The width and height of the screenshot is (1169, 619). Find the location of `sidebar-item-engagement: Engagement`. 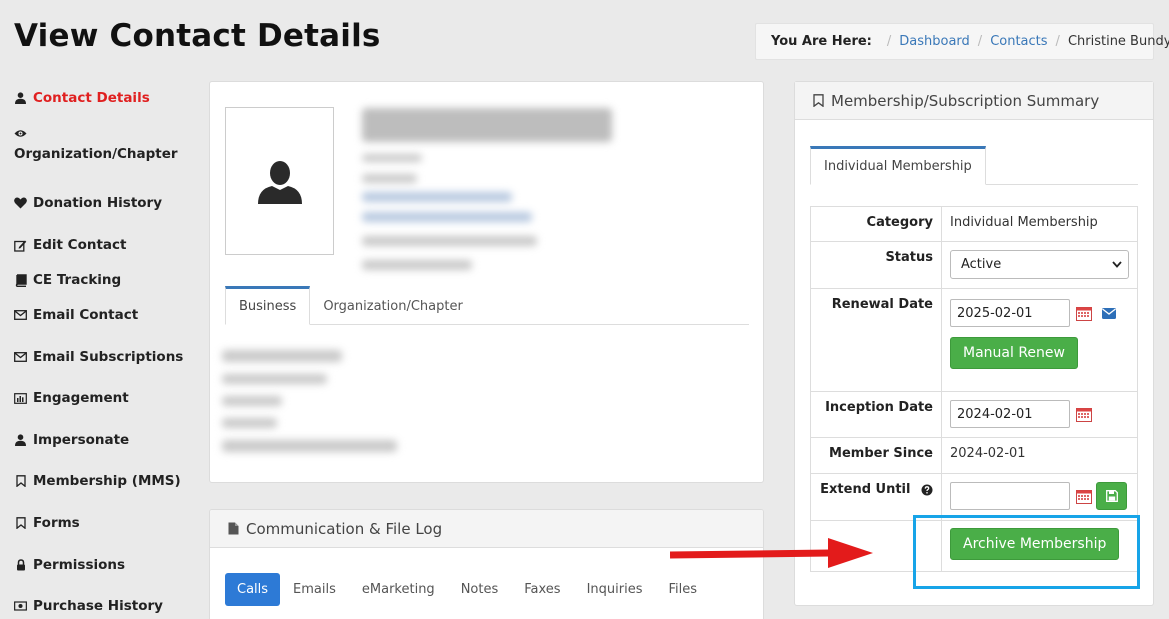

sidebar-item-engagement: Engagement is located at coordinates (71, 398).